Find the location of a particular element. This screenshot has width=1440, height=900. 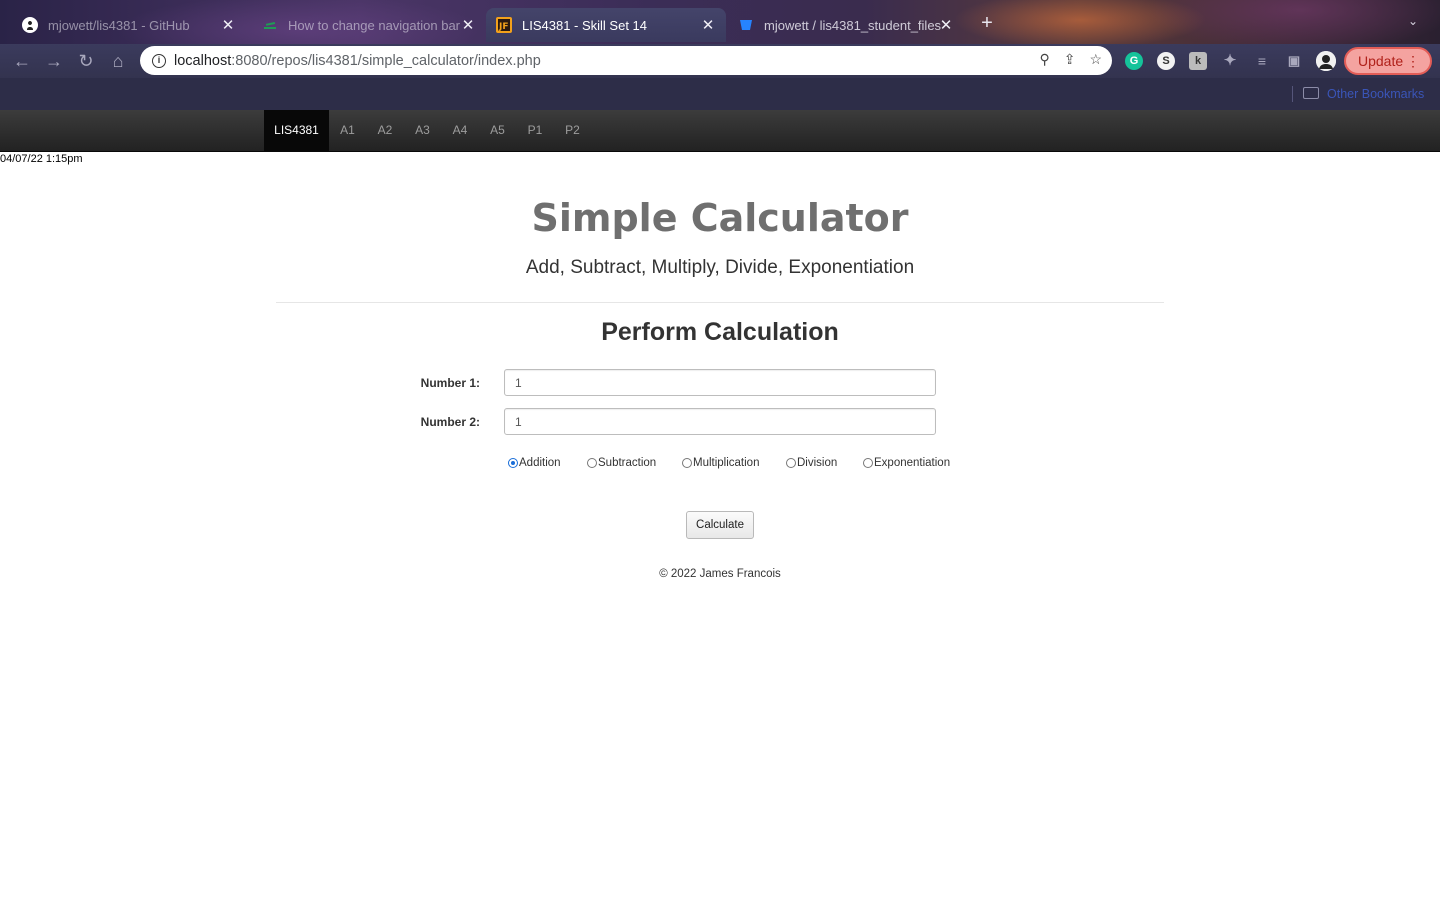

nav-item-a2: A2 is located at coordinates (385, 130).